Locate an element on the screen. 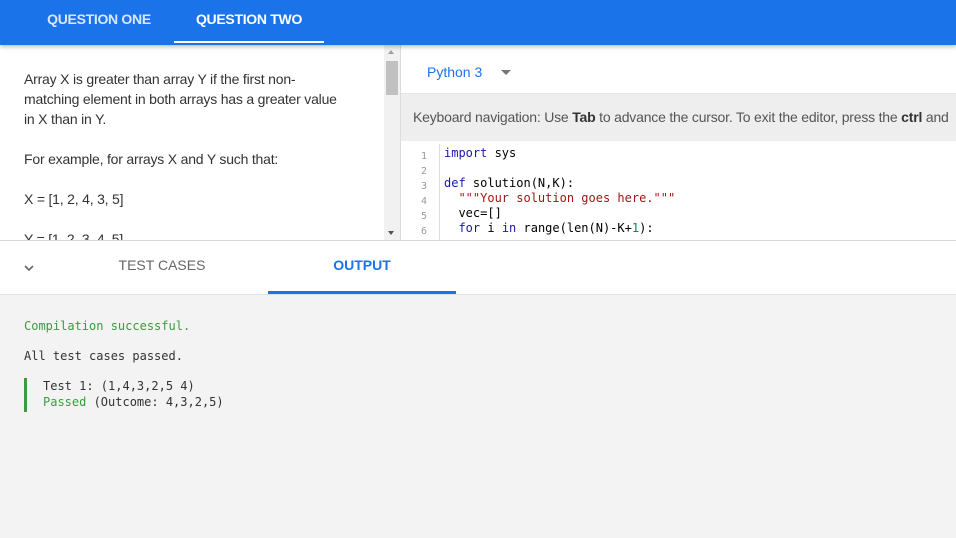  code-line: """Your solution goes here.""" is located at coordinates (559, 198).